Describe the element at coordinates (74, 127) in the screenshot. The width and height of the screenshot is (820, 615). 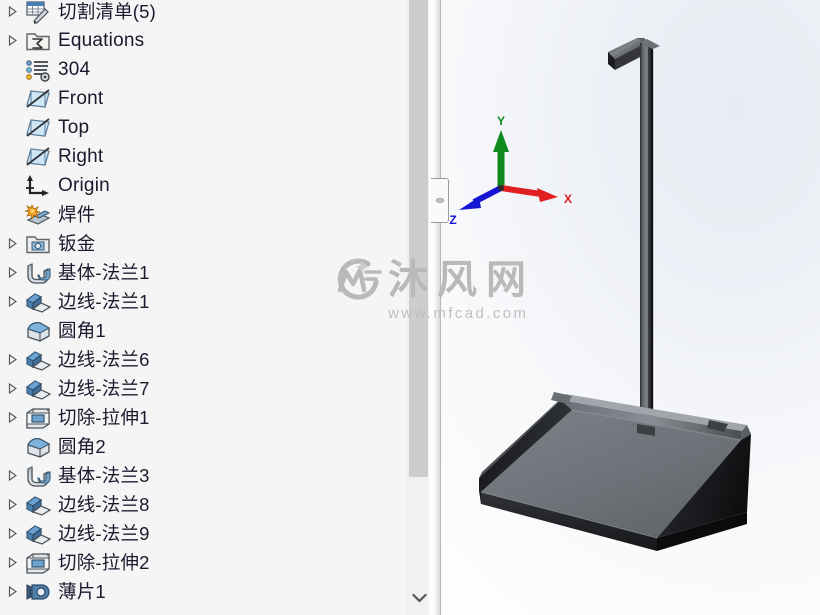
I see `tree-node-label: Top` at that location.